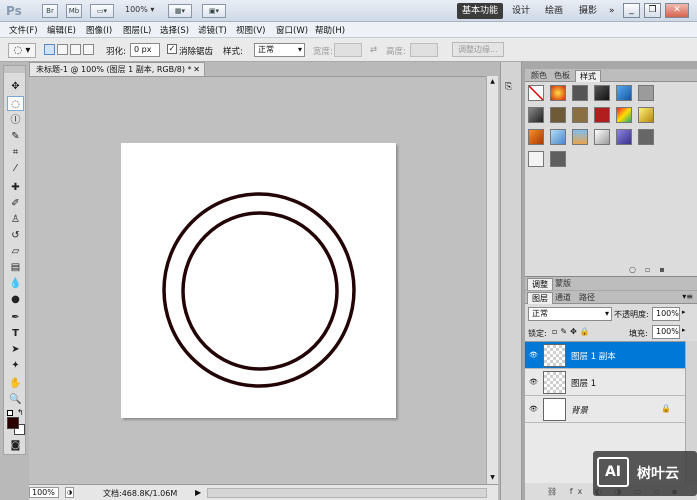  I want to click on vertical-scrollbar: ▲ ▼, so click(492, 280).